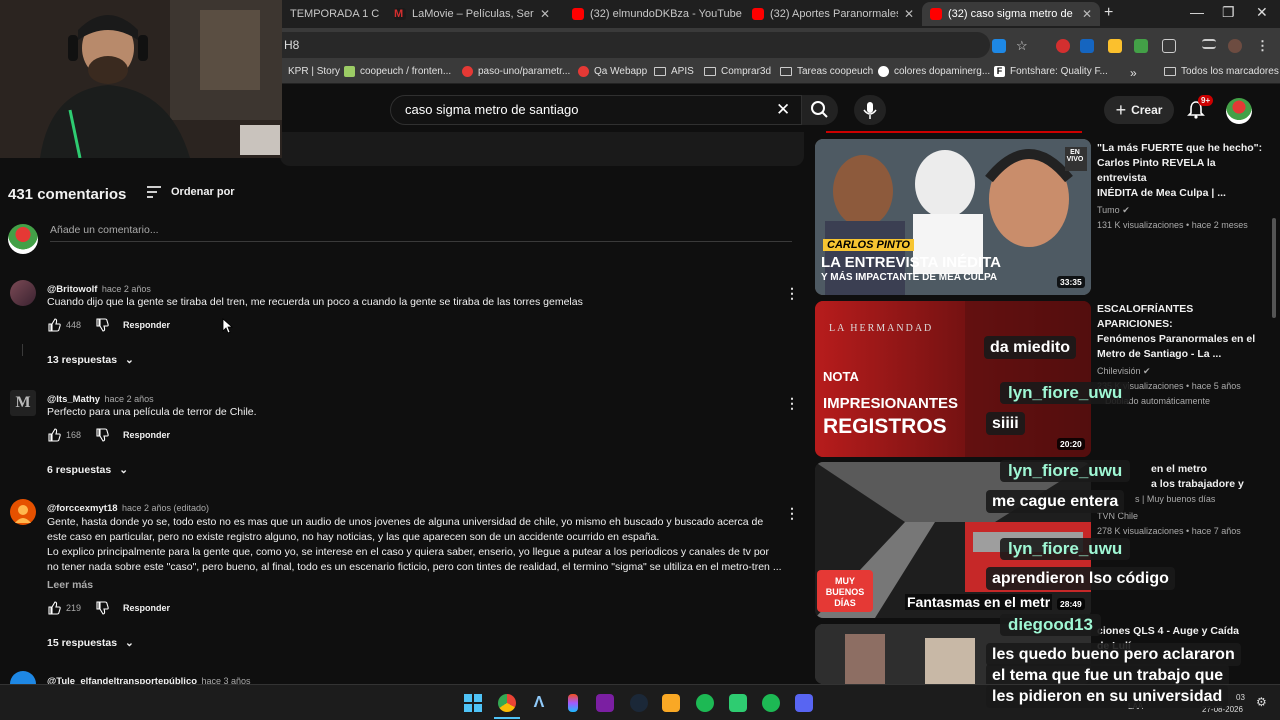  I want to click on page-scrollbar, so click(1274, 268).